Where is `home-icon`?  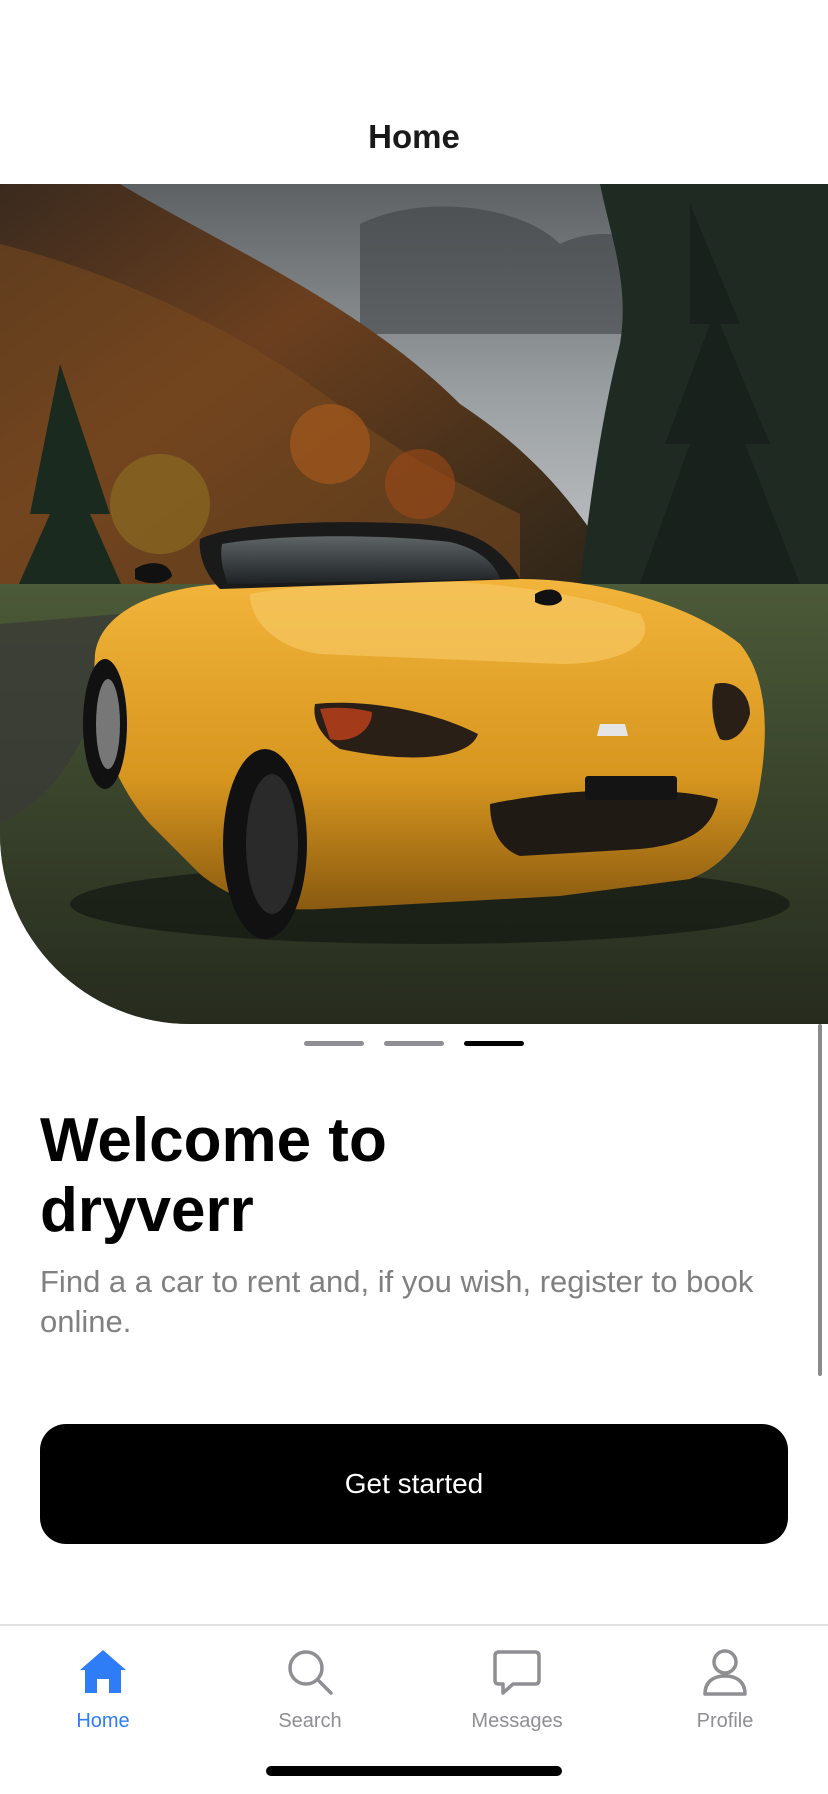 home-icon is located at coordinates (103, 1671).